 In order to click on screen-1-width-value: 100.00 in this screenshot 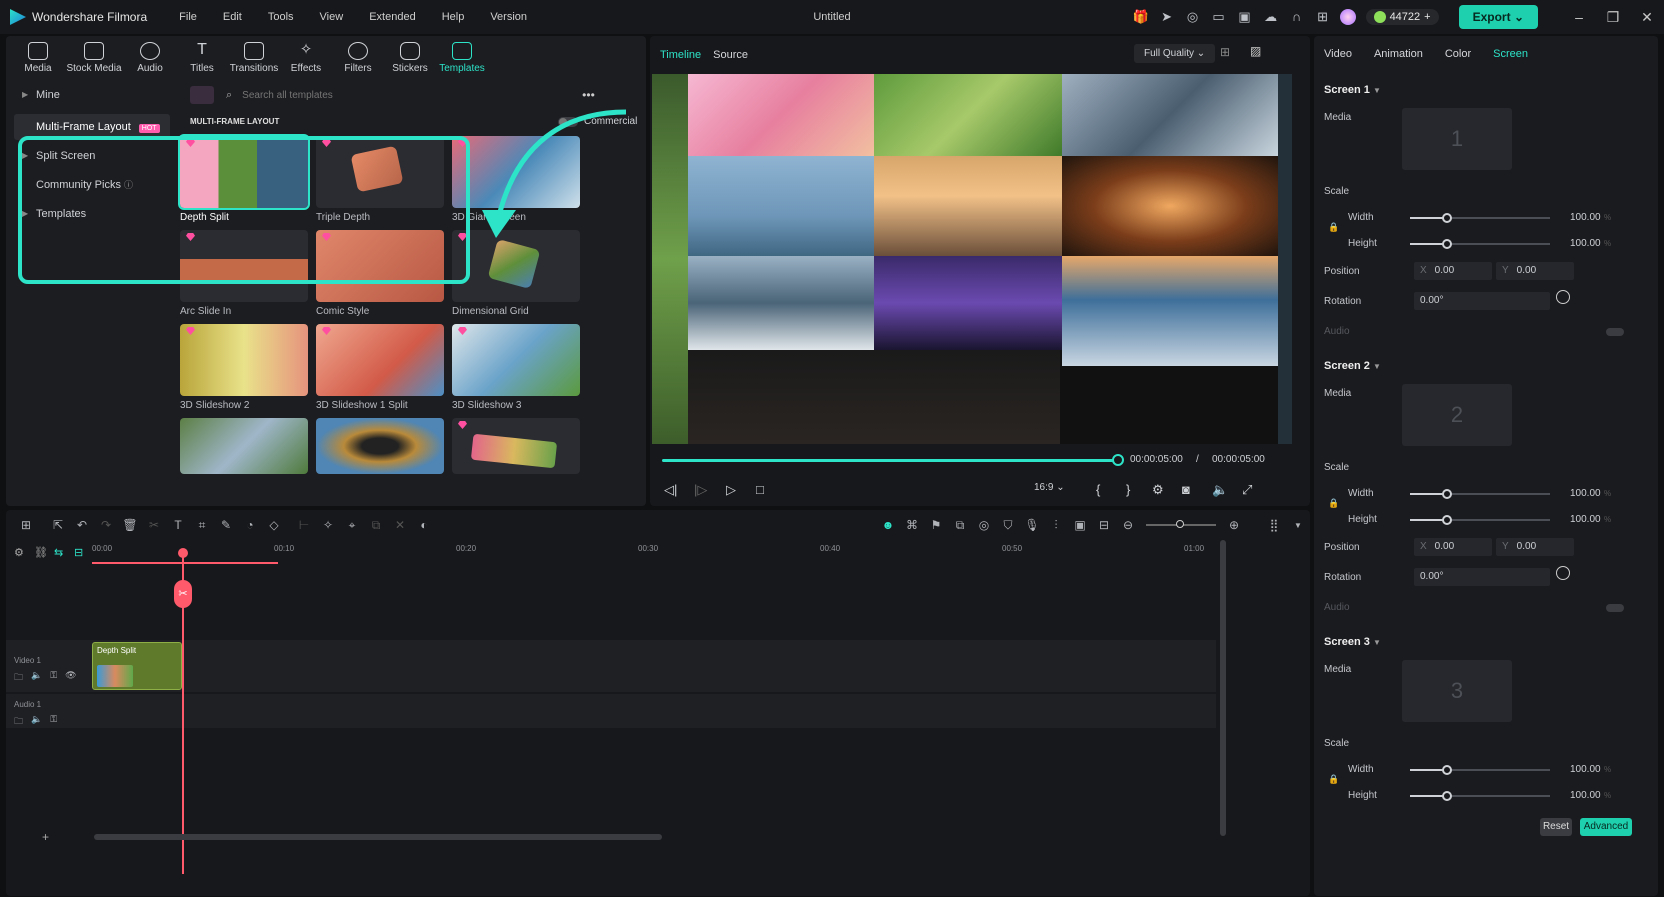, I will do `click(1585, 217)`.